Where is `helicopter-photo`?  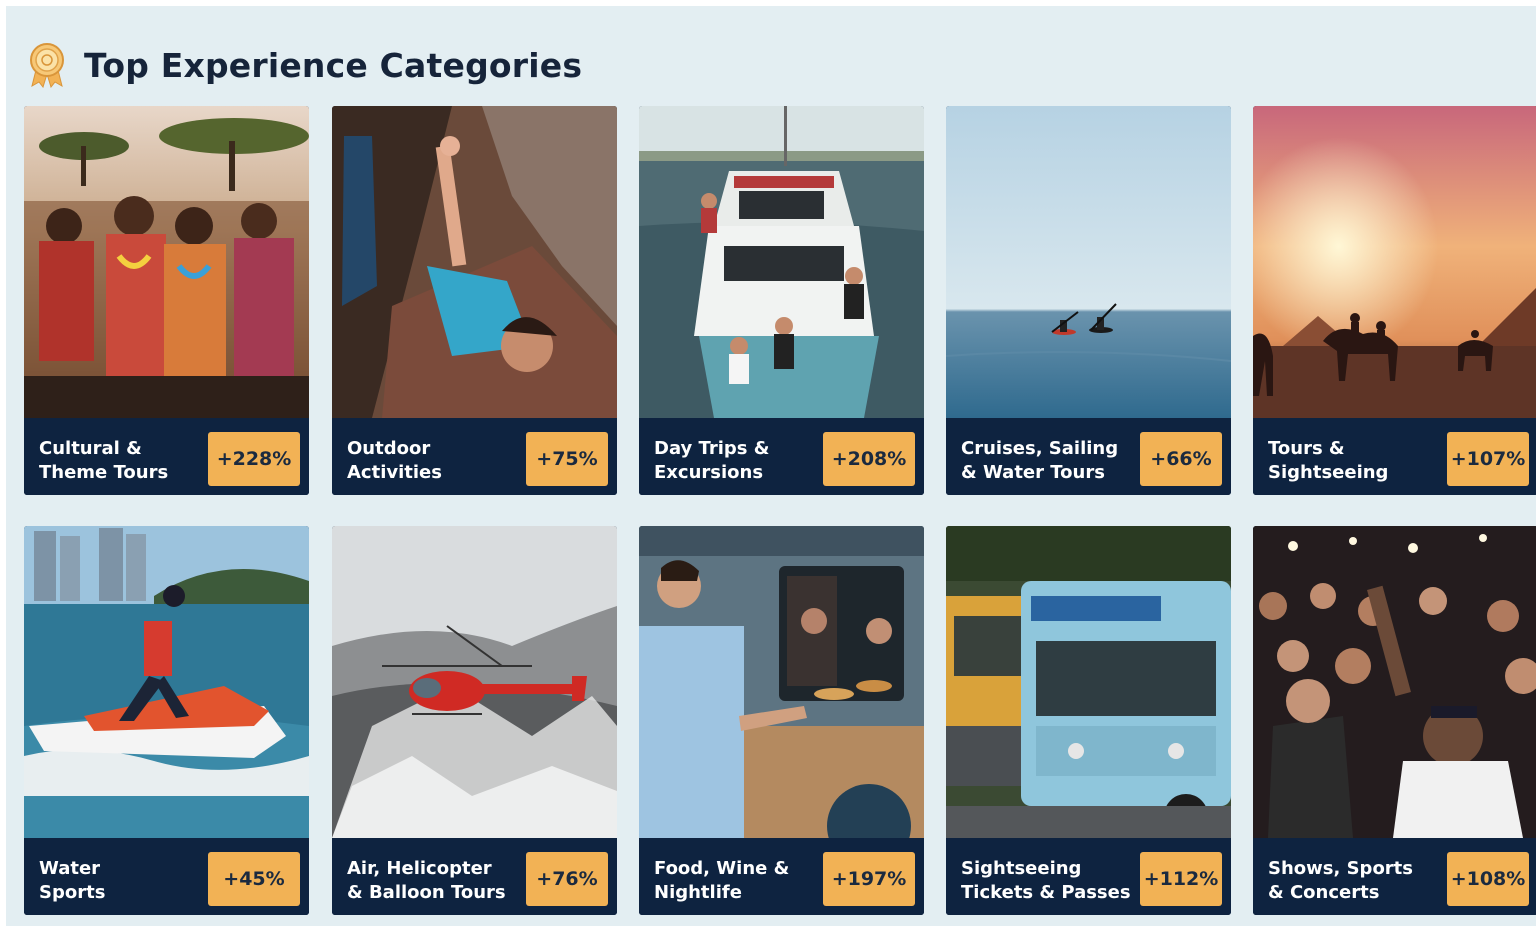
helicopter-photo is located at coordinates (474, 682).